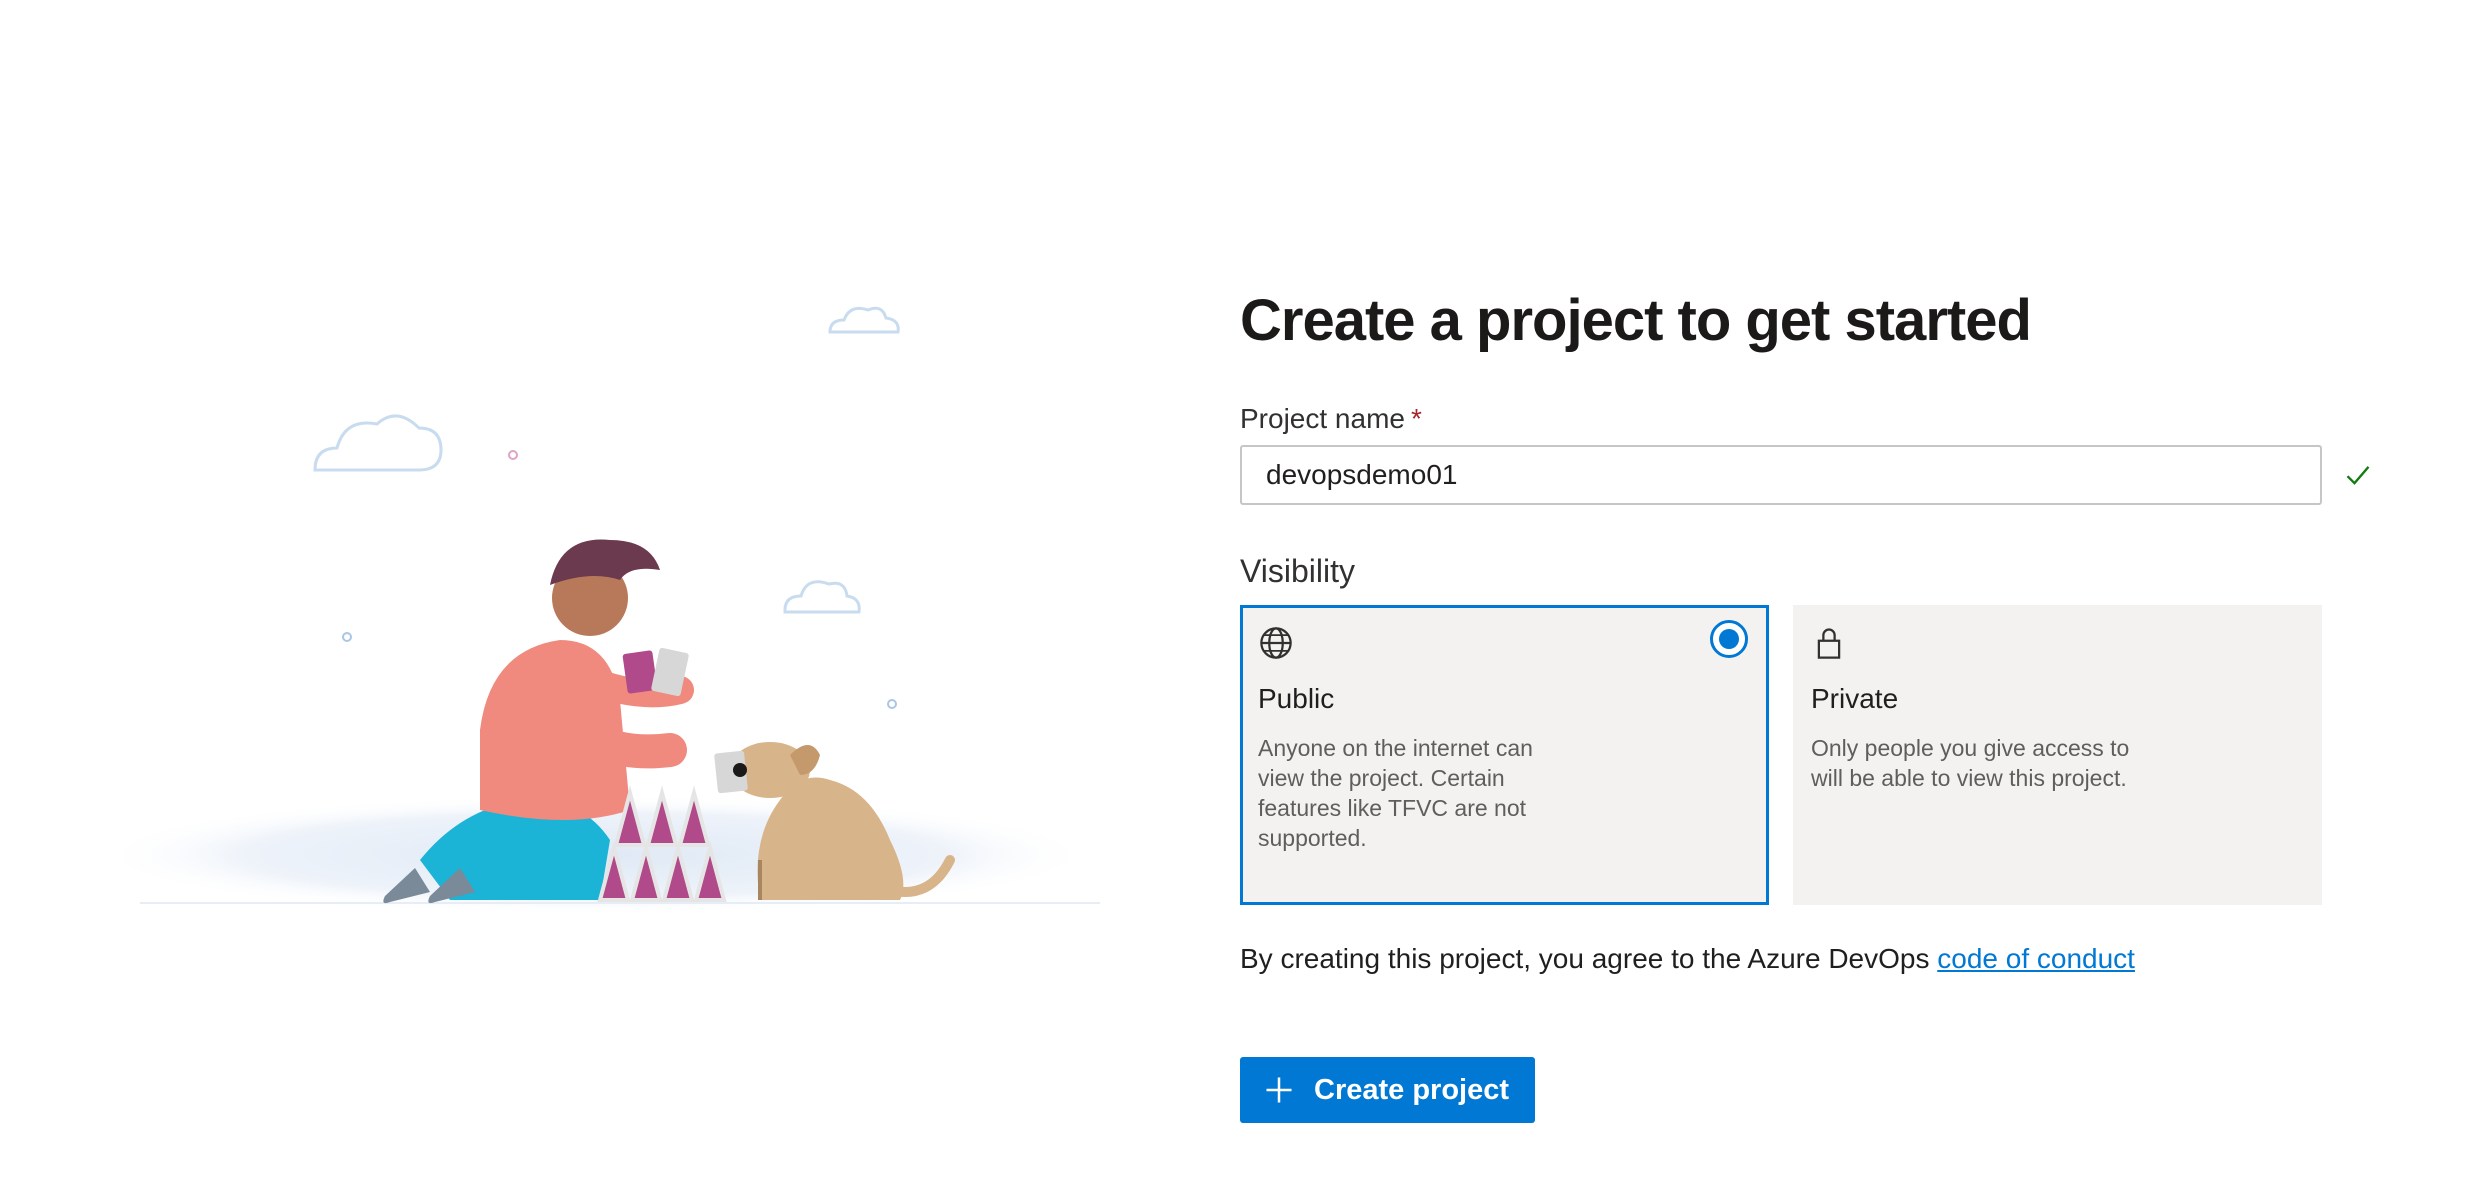 The width and height of the screenshot is (2479, 1199). What do you see at coordinates (1276, 643) in the screenshot?
I see `globe-icon` at bounding box center [1276, 643].